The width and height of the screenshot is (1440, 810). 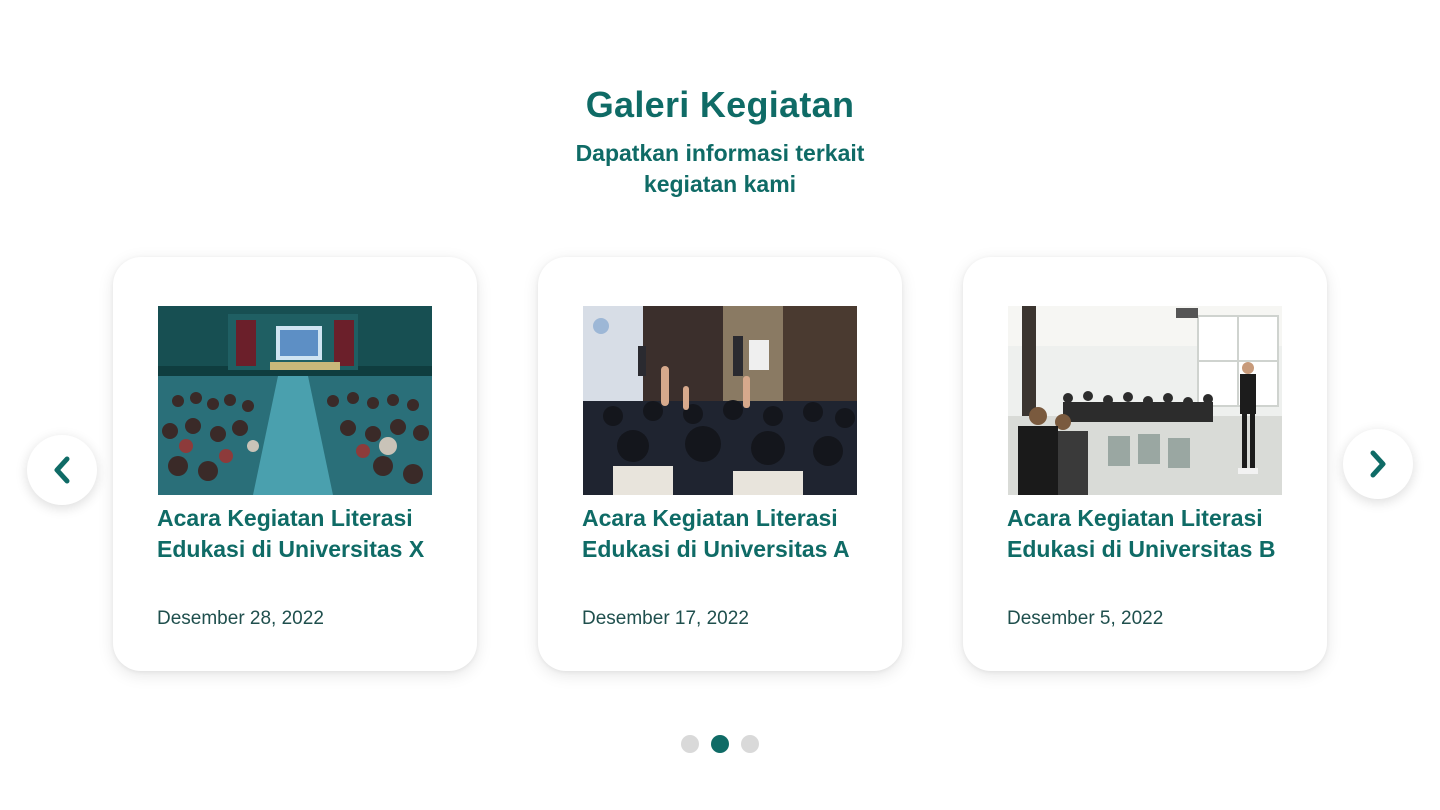 What do you see at coordinates (295, 400) in the screenshot?
I see `auditorium-lecture-photo` at bounding box center [295, 400].